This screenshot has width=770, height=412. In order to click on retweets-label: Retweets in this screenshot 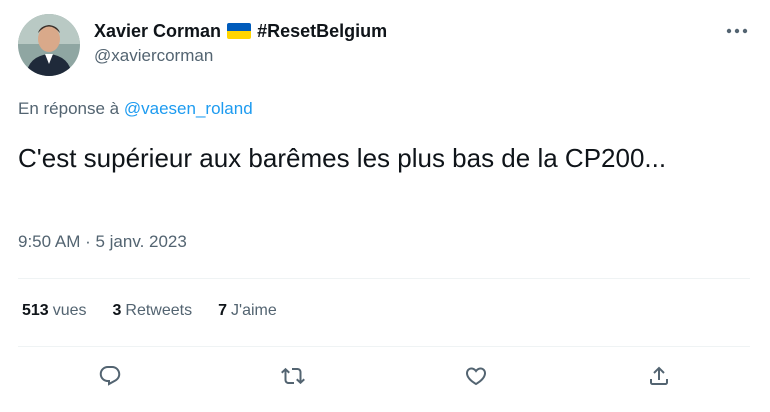, I will do `click(159, 310)`.